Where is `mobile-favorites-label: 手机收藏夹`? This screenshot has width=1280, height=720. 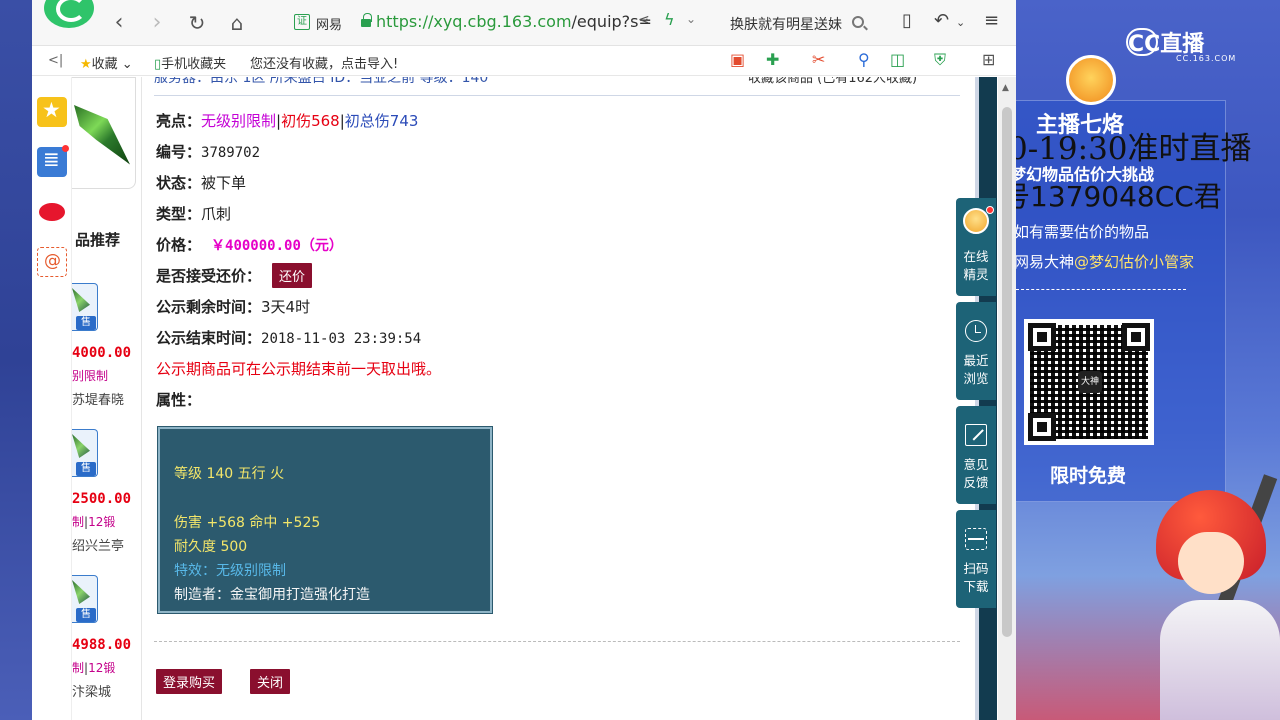 mobile-favorites-label: 手机收藏夹 is located at coordinates (194, 64).